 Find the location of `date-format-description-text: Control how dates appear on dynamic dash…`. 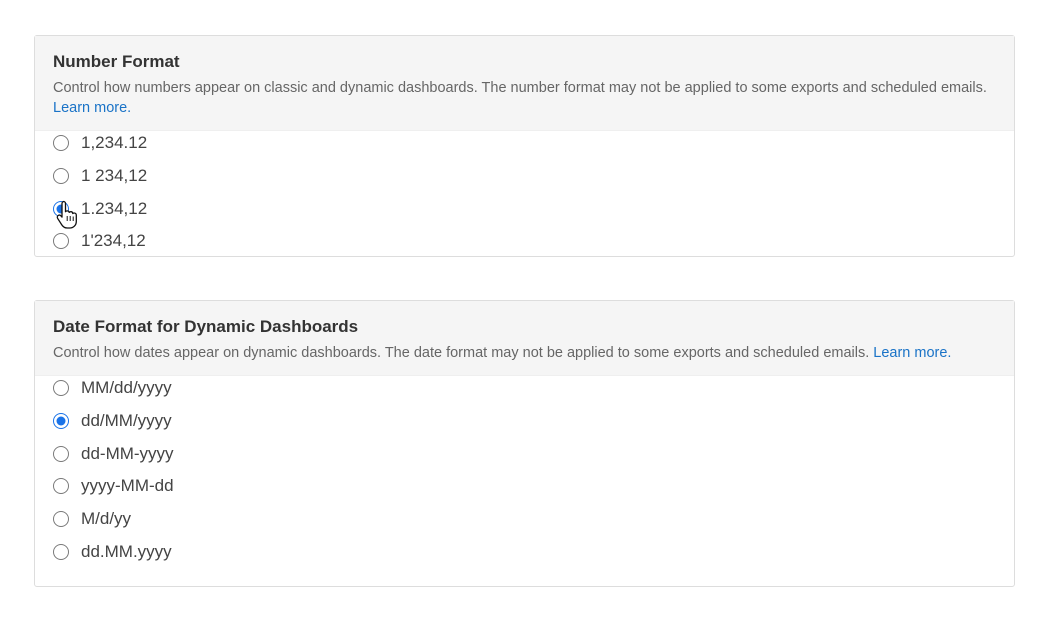

date-format-description-text: Control how dates appear on dynamic dash… is located at coordinates (461, 353).